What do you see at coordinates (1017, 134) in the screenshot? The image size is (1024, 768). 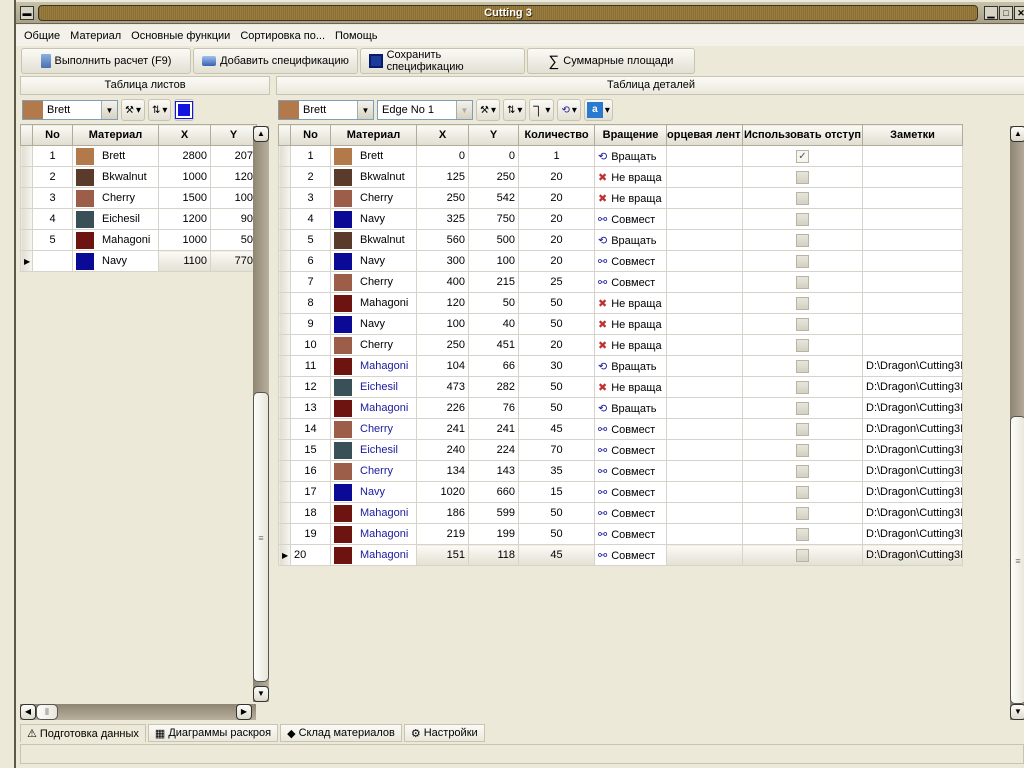 I see `scroll-up-icon: ▲` at bounding box center [1017, 134].